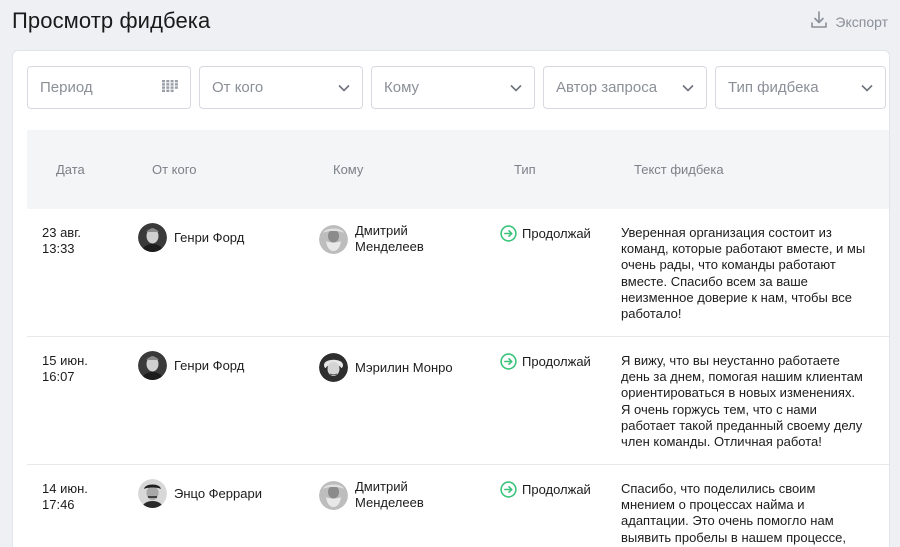  Describe the element at coordinates (525, 169) in the screenshot. I see `column-header-type: Тип` at that location.